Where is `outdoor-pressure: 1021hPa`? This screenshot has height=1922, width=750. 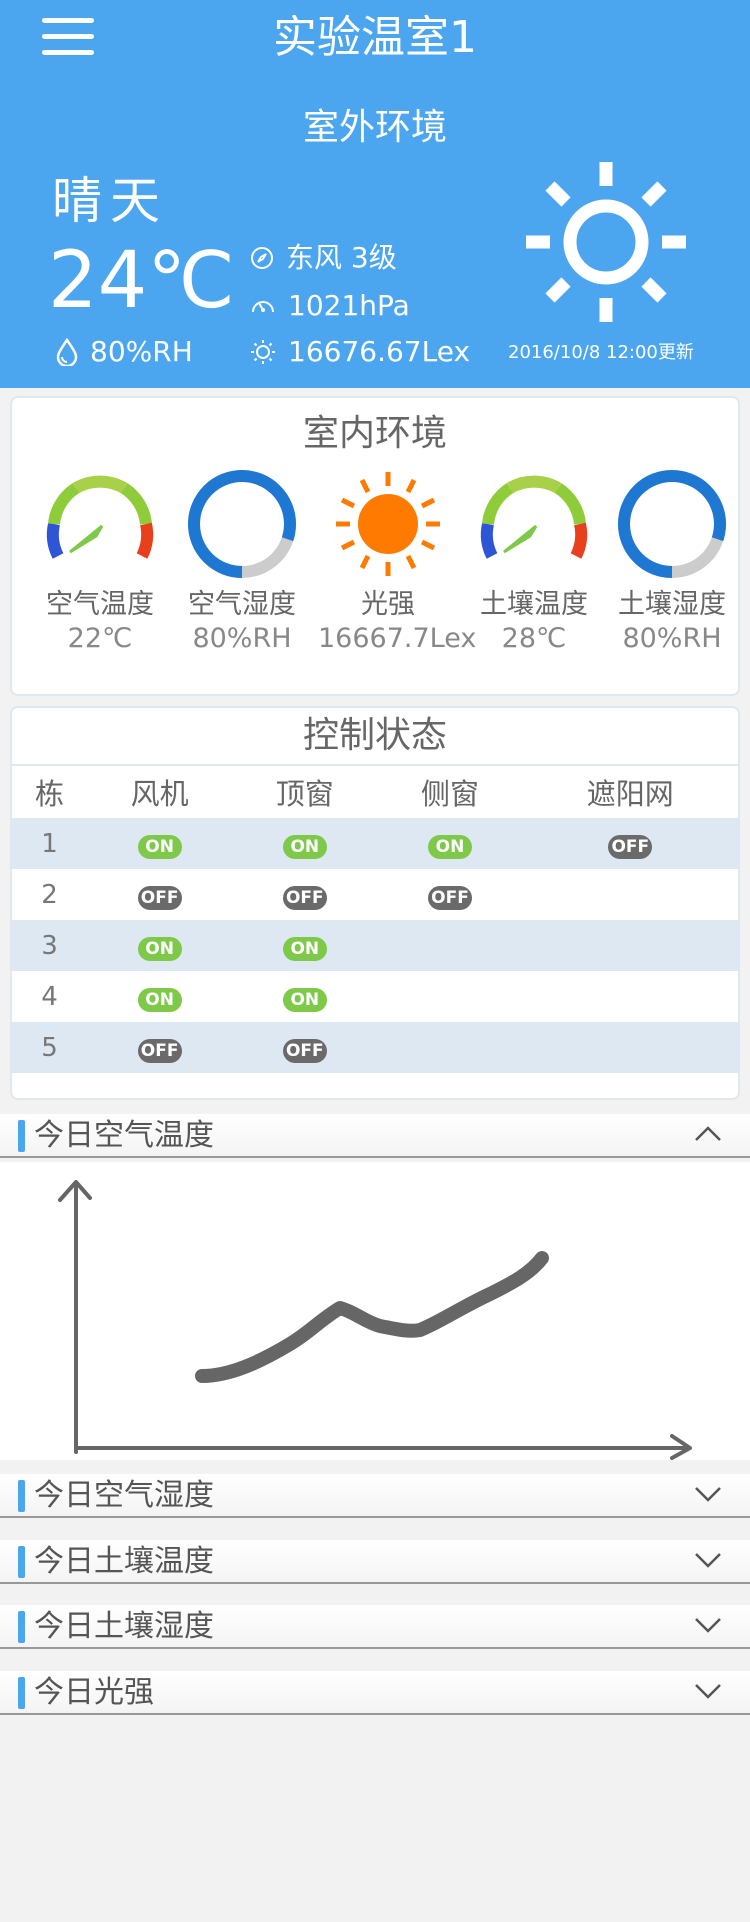 outdoor-pressure: 1021hPa is located at coordinates (330, 306).